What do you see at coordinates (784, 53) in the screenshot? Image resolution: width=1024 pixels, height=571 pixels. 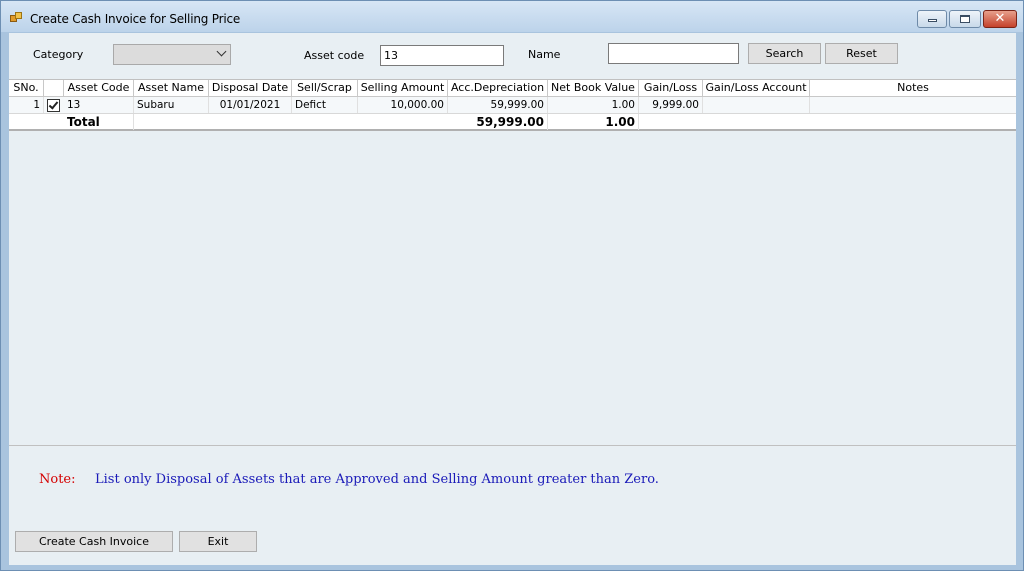 I see `search-button: Search` at bounding box center [784, 53].